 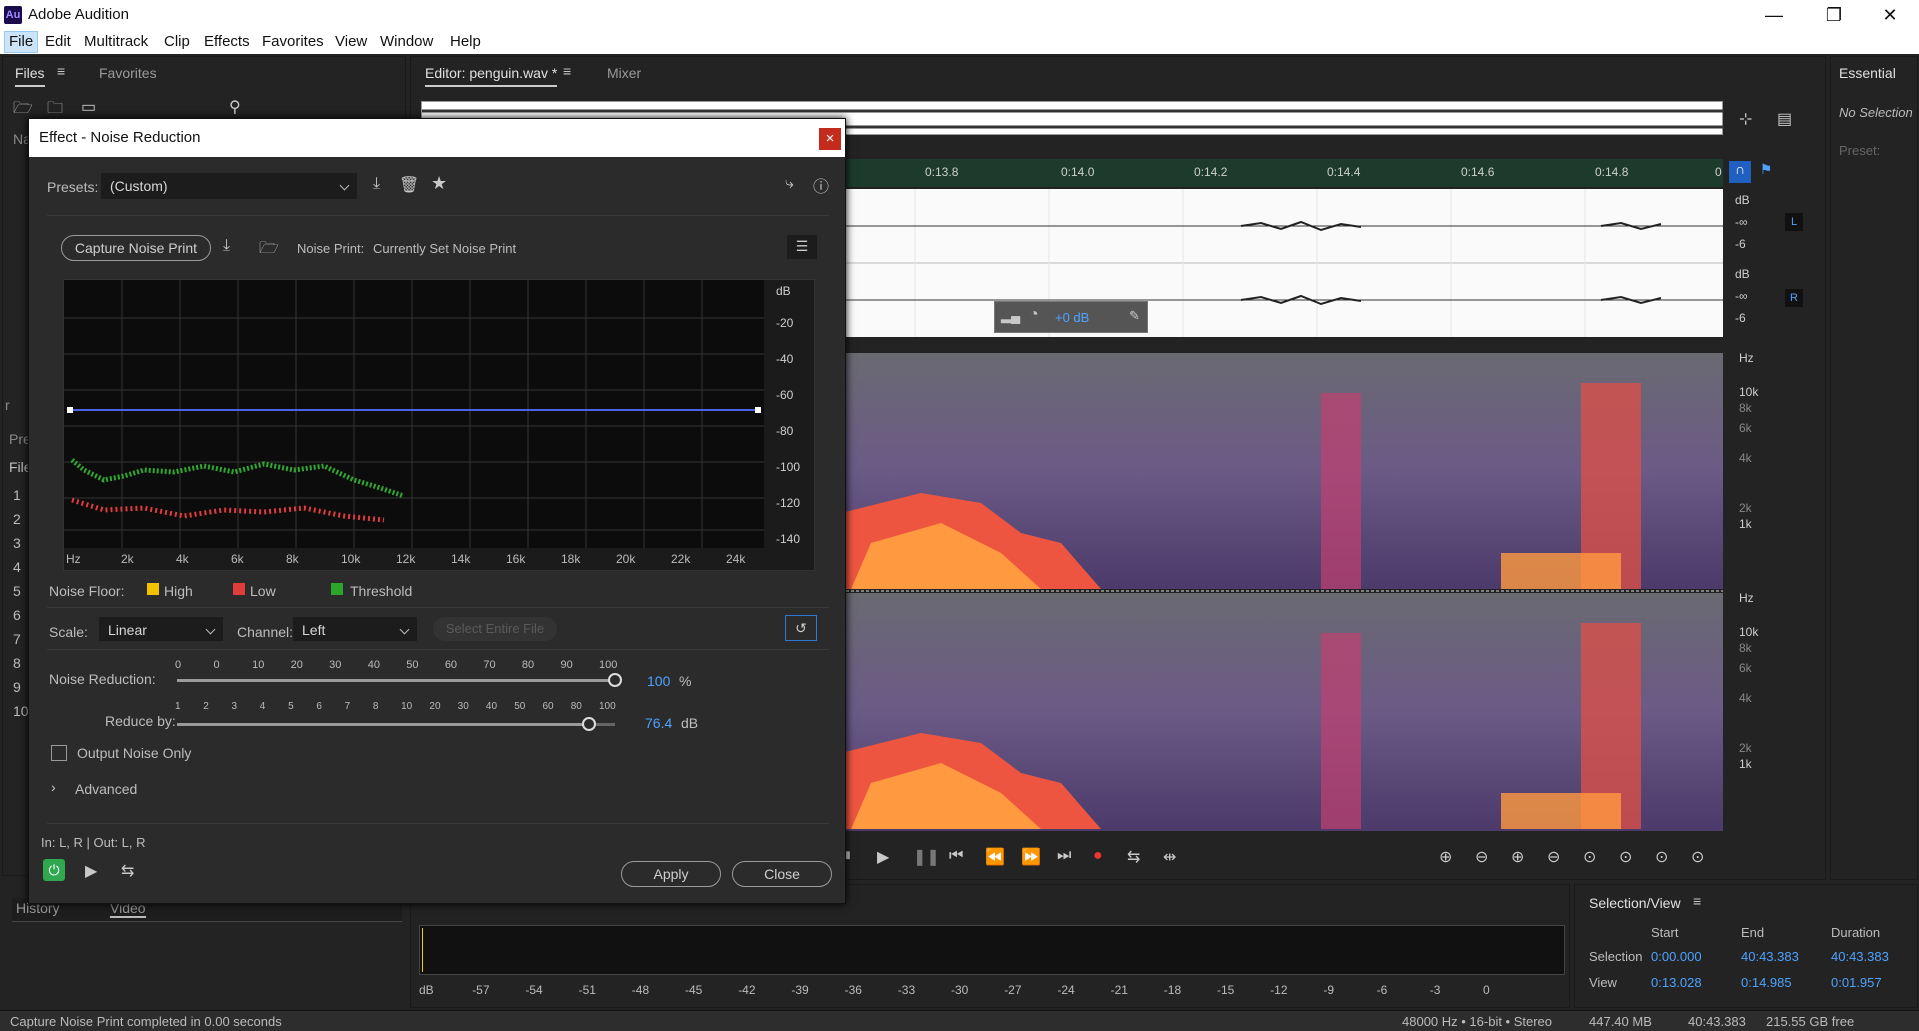 What do you see at coordinates (127, 871) in the screenshot?
I see `preview-loop-icon: ⇆` at bounding box center [127, 871].